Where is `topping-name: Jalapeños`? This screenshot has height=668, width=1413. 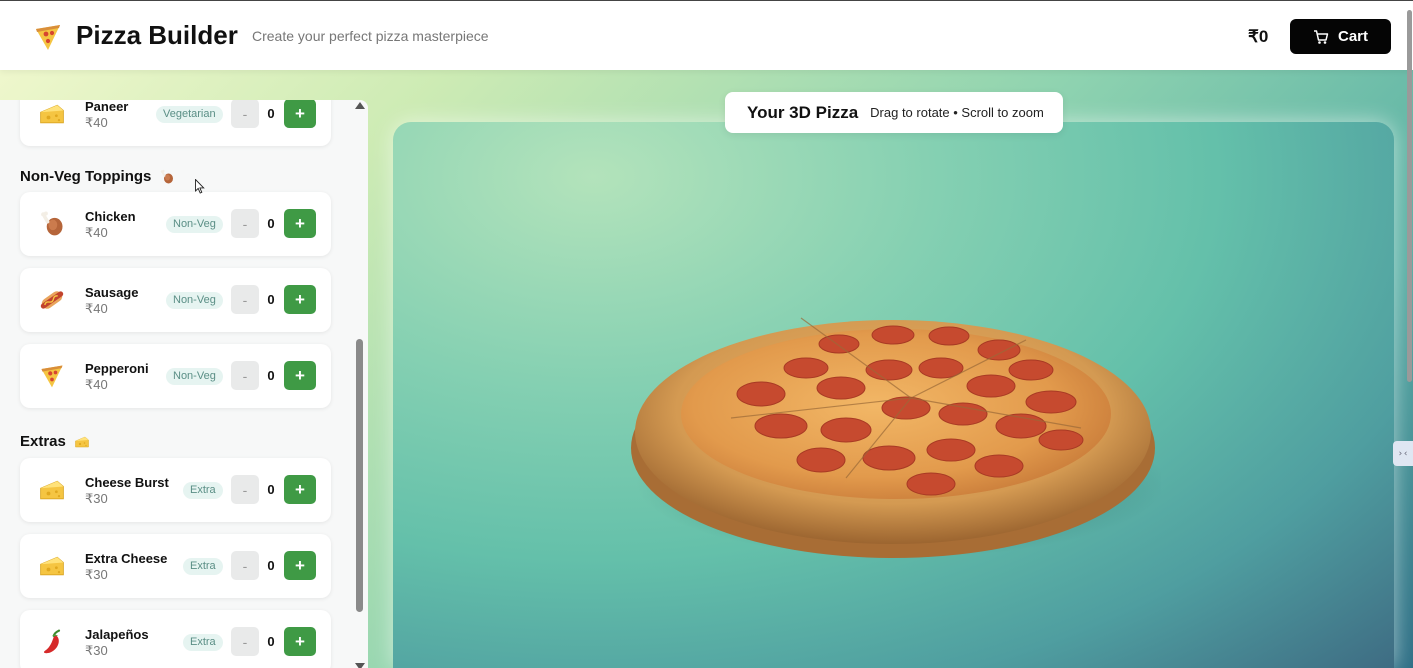 topping-name: Jalapeños is located at coordinates (117, 634).